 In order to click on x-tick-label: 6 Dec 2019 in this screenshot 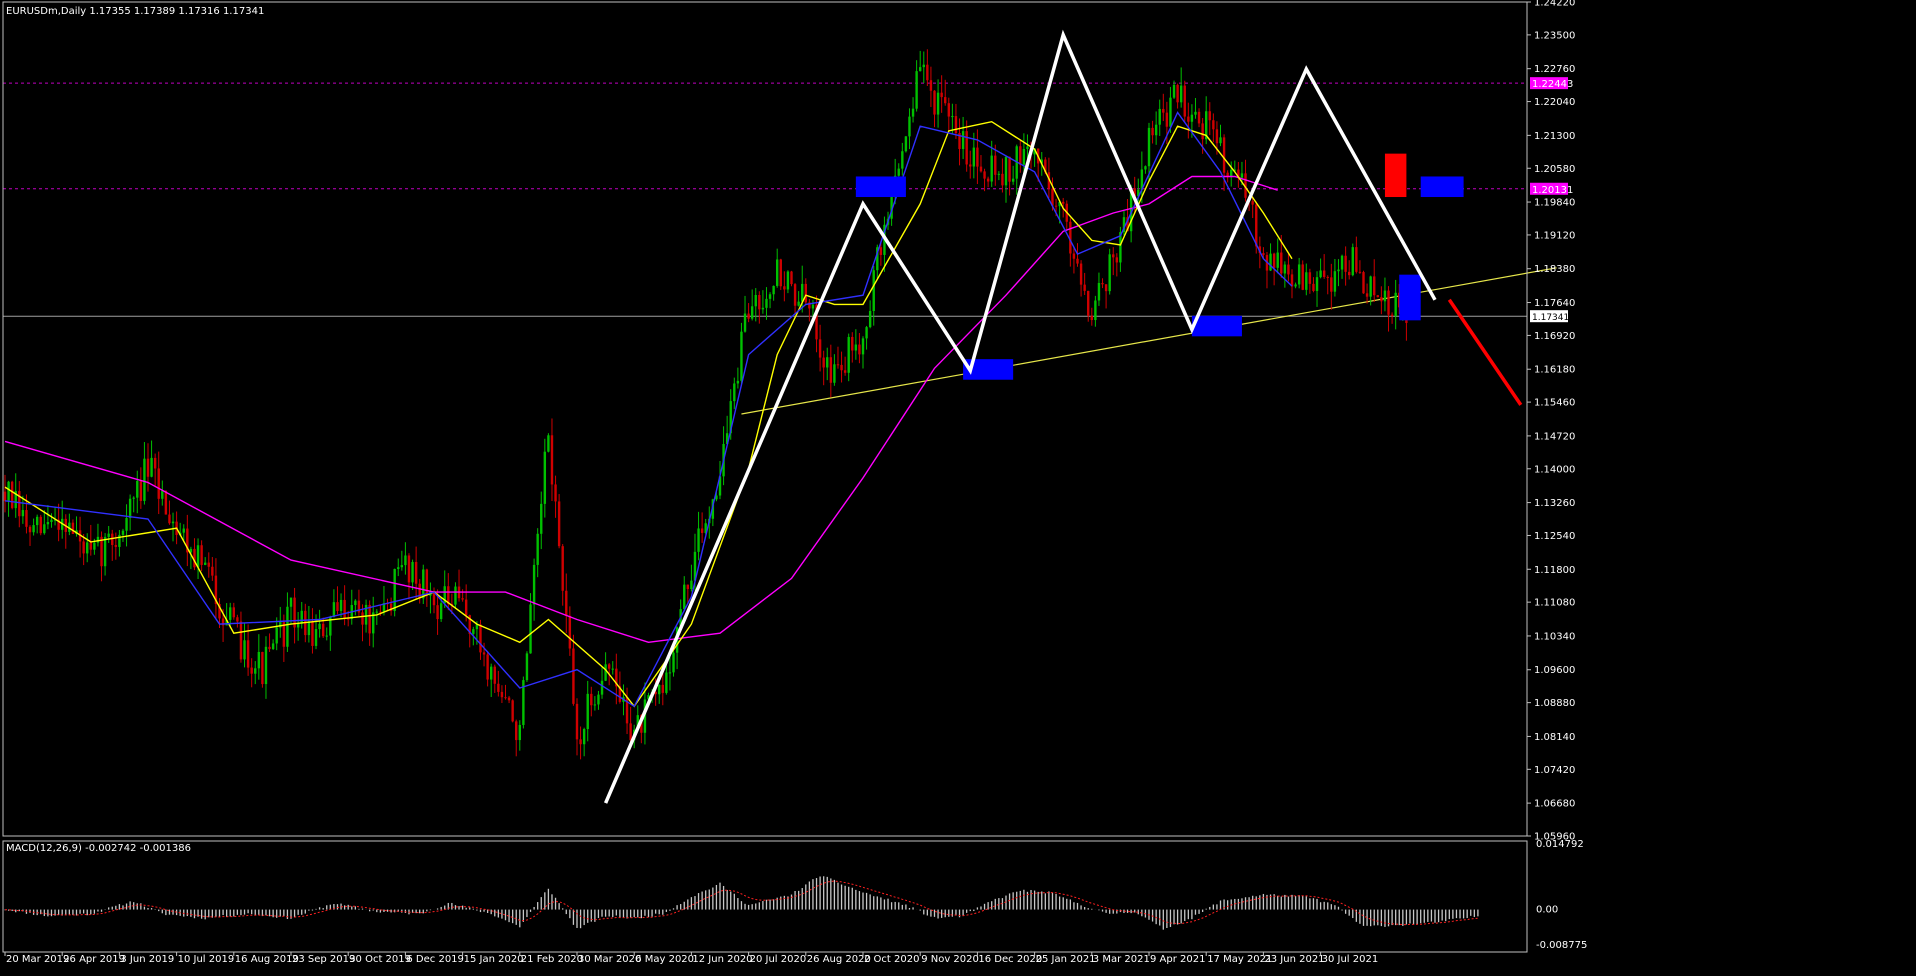, I will do `click(435, 959)`.